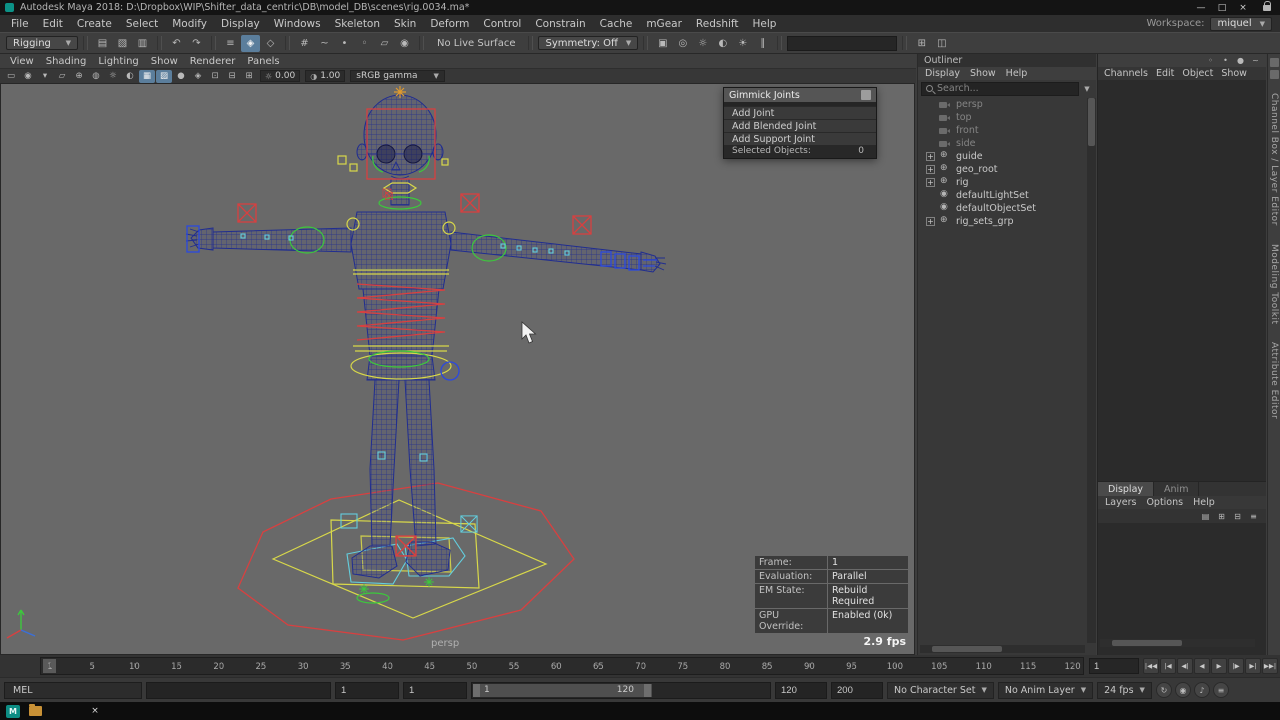  I want to click on maya-taskbar-icon: M, so click(13, 711).